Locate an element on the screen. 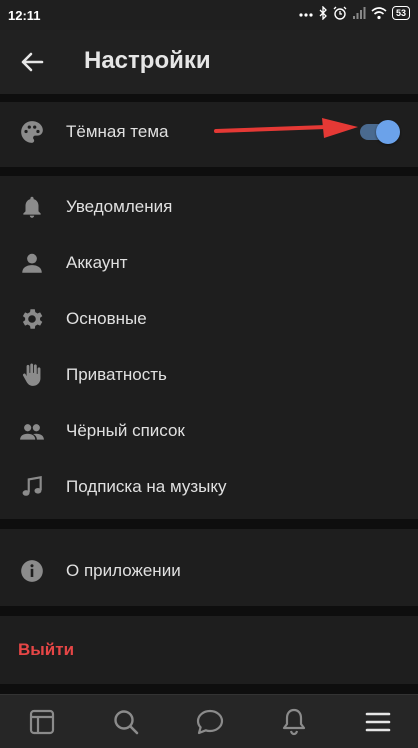 This screenshot has height=748, width=418. status-bar: 12:11 53 is located at coordinates (209, 15).